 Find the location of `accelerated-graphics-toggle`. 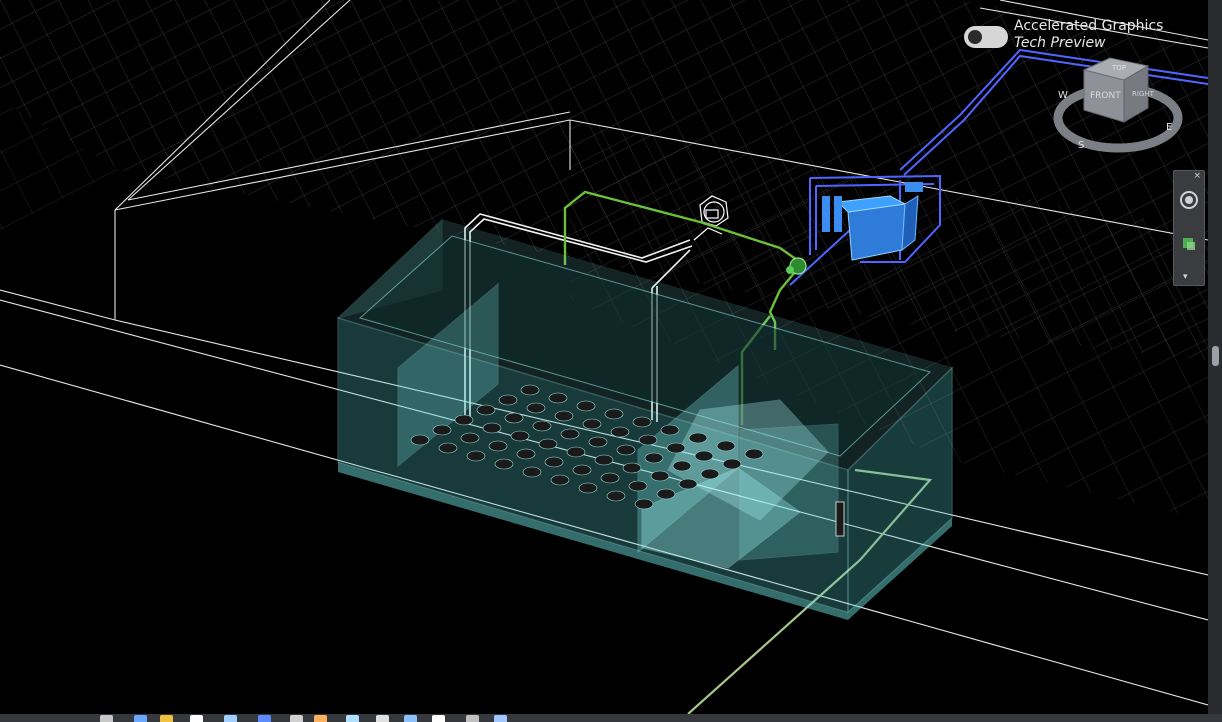

accelerated-graphics-toggle is located at coordinates (986, 37).